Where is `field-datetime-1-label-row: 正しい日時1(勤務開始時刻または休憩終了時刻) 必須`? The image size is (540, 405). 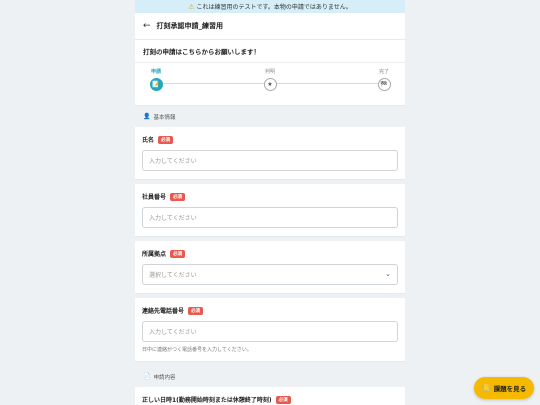
field-datetime-1-label-row: 正しい日時1(勤務開始時刻または休憩終了時刻) 必須 is located at coordinates (270, 399).